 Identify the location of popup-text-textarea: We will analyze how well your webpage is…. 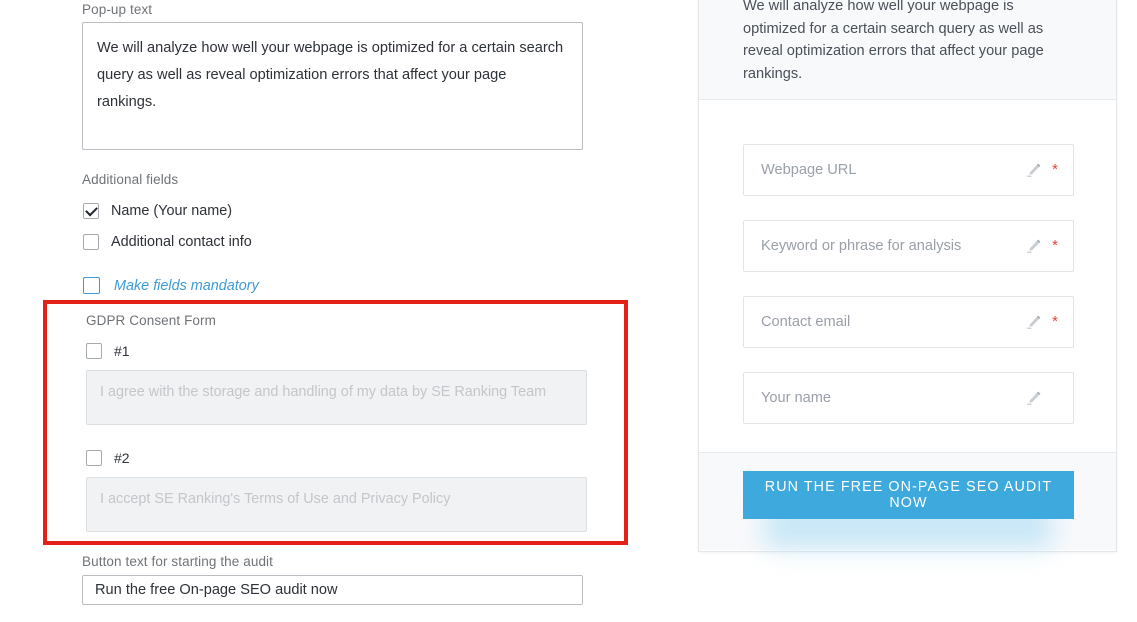
(332, 86).